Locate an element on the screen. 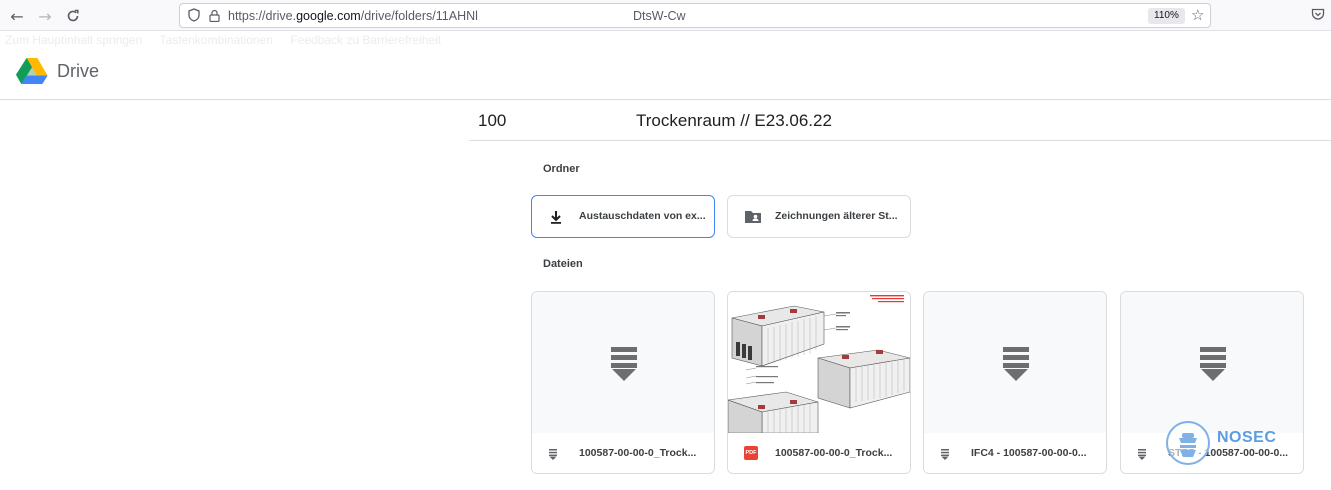 This screenshot has height=490, width=1331. folder-number: 100 is located at coordinates (492, 120).